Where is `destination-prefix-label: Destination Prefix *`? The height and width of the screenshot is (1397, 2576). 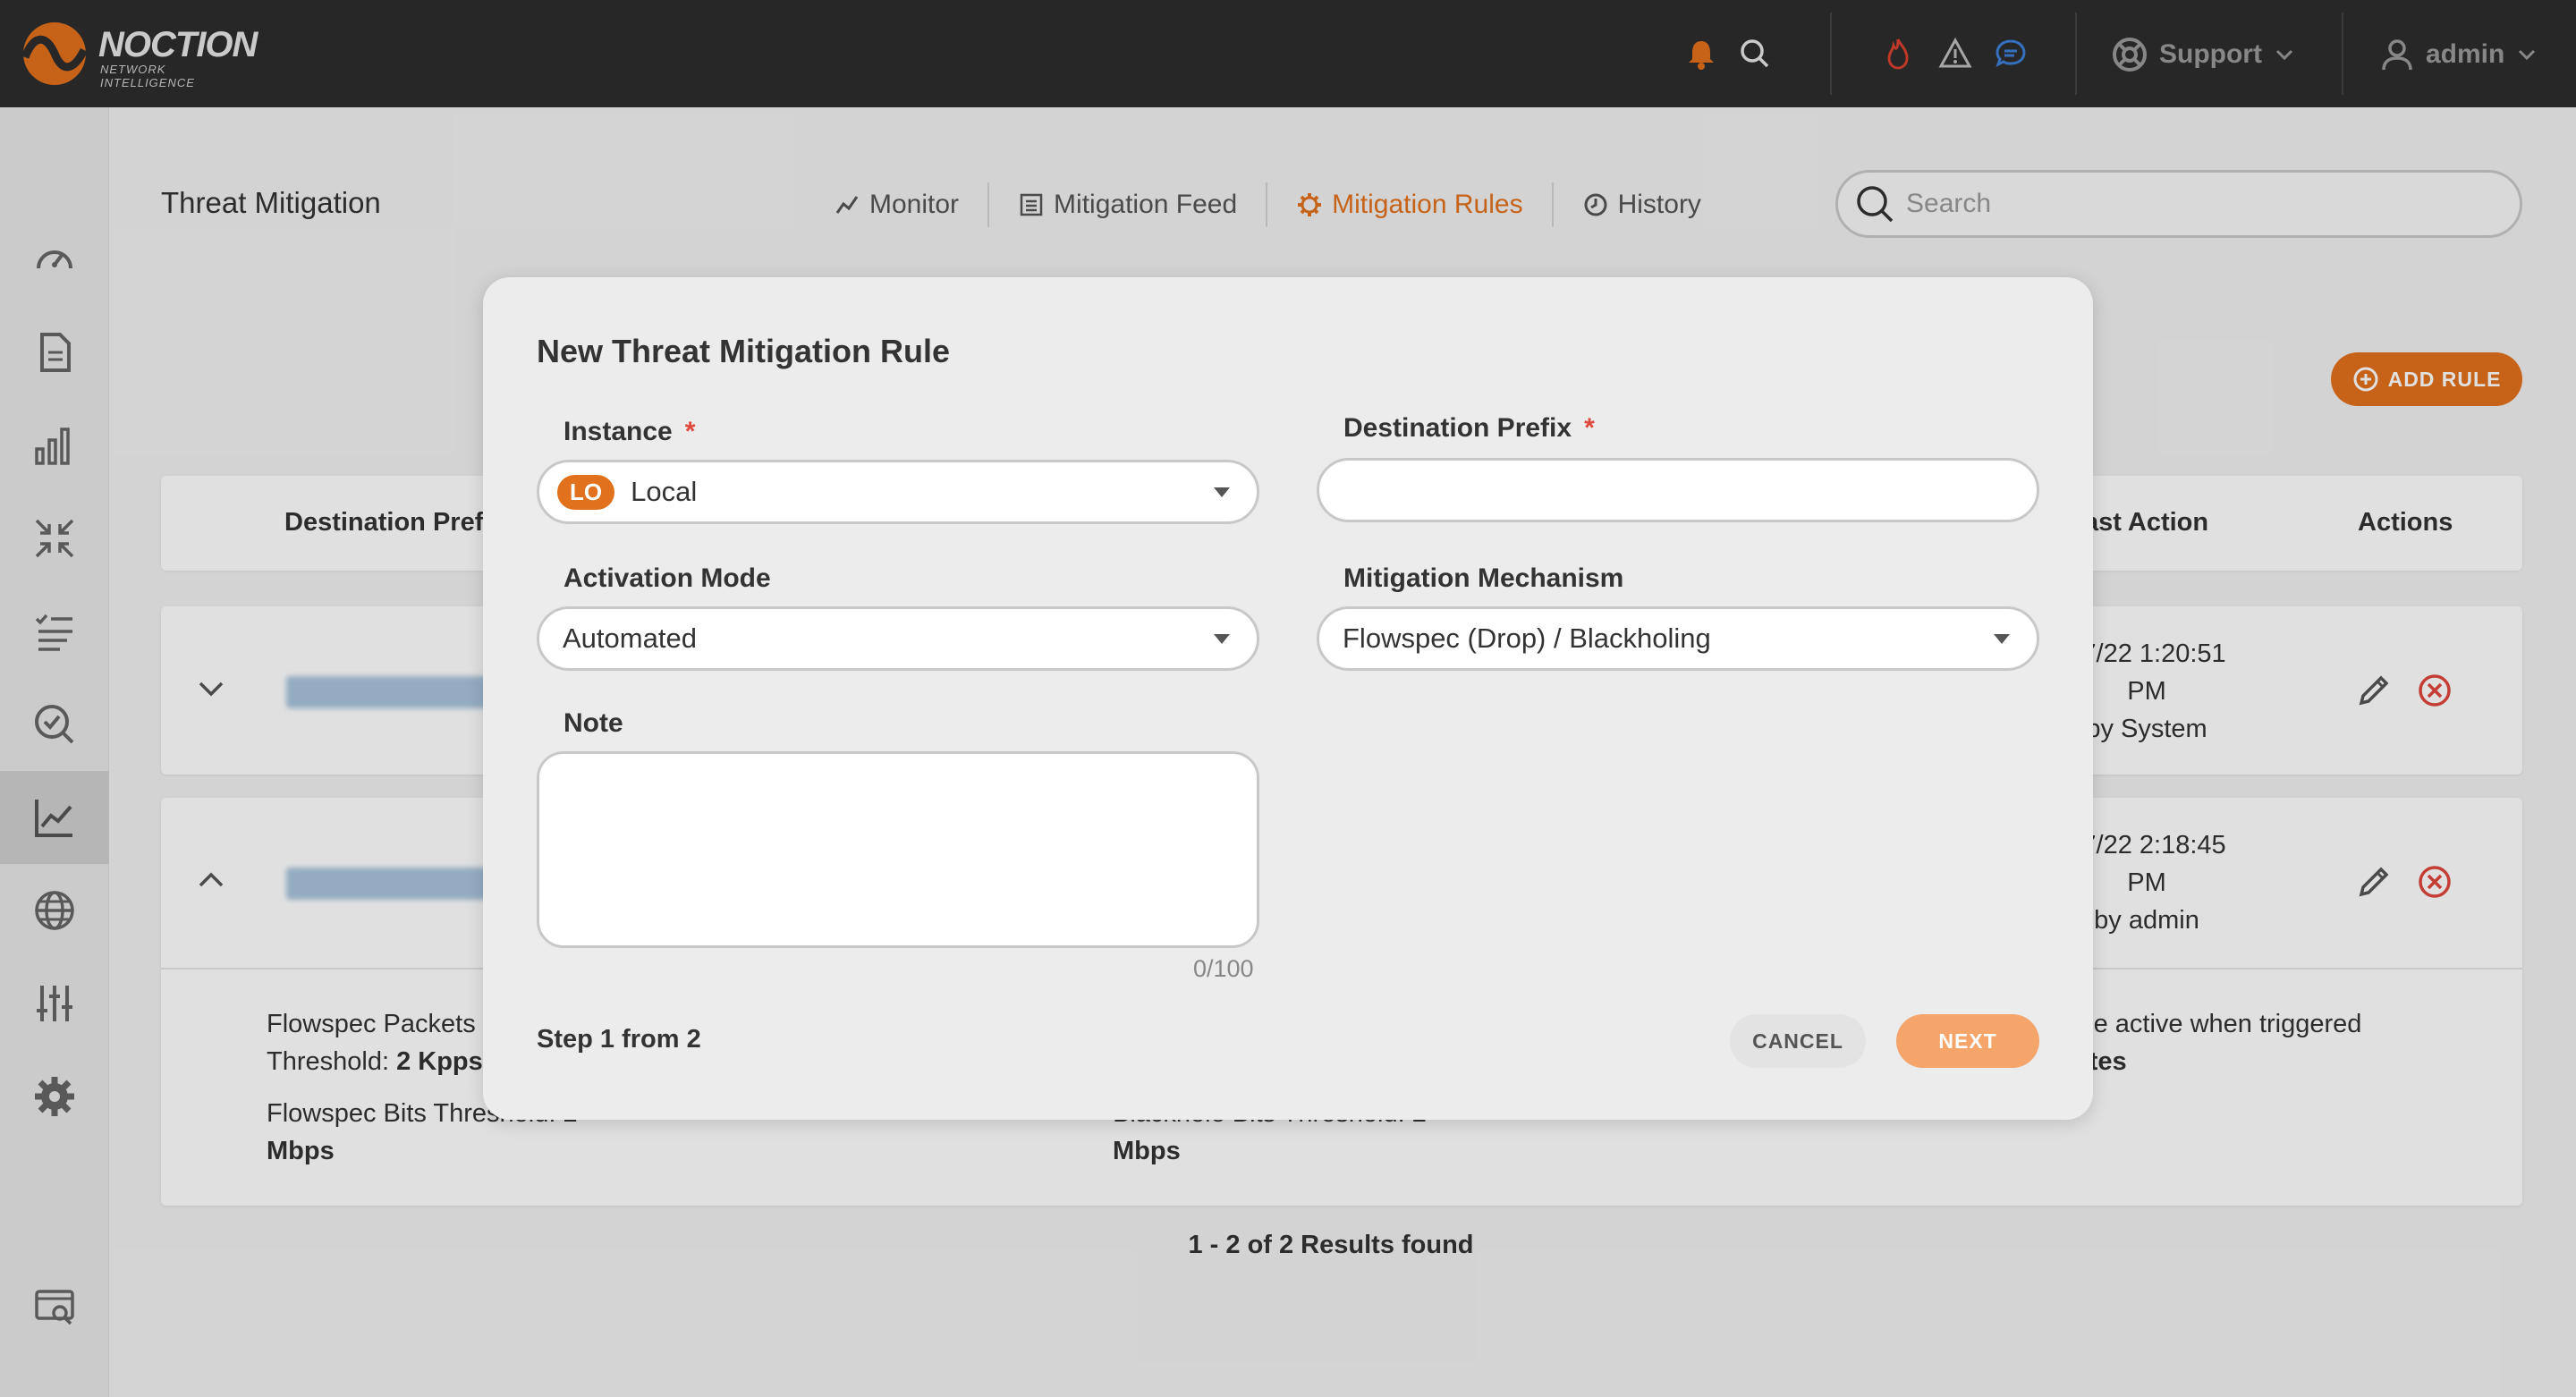
destination-prefix-label: Destination Prefix * is located at coordinates (1469, 429).